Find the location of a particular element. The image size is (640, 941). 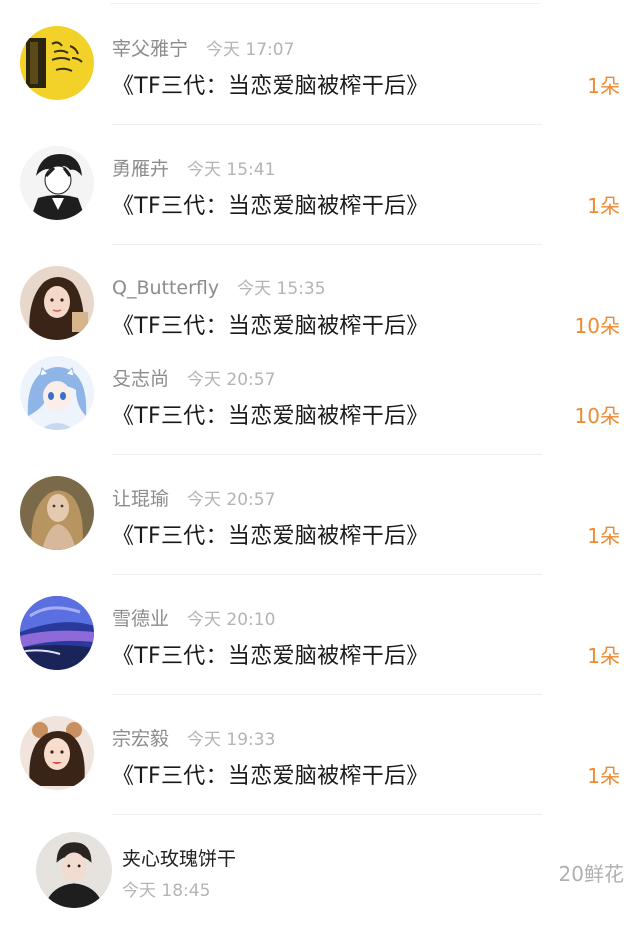

girl-with-bear-ears-avatar-icon is located at coordinates (57, 753).